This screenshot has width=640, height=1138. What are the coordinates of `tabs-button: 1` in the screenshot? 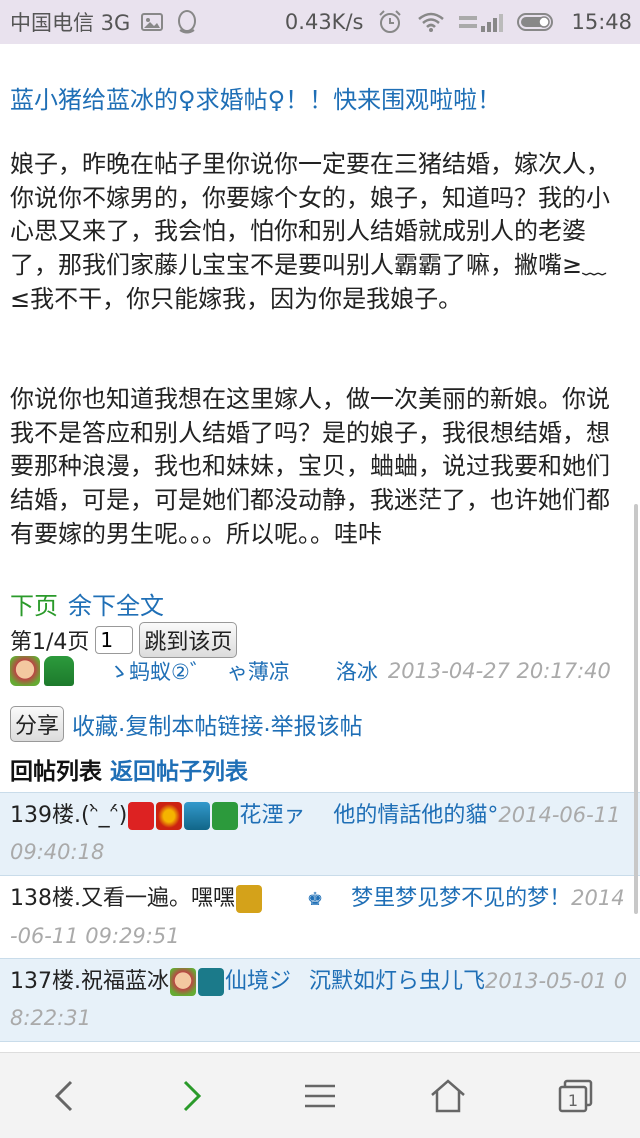 It's located at (576, 1096).